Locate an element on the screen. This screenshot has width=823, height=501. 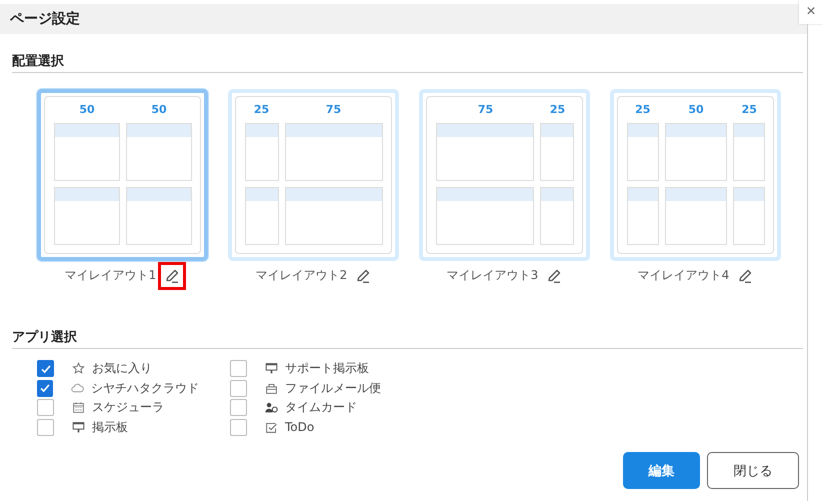
star-icon is located at coordinates (78, 369).